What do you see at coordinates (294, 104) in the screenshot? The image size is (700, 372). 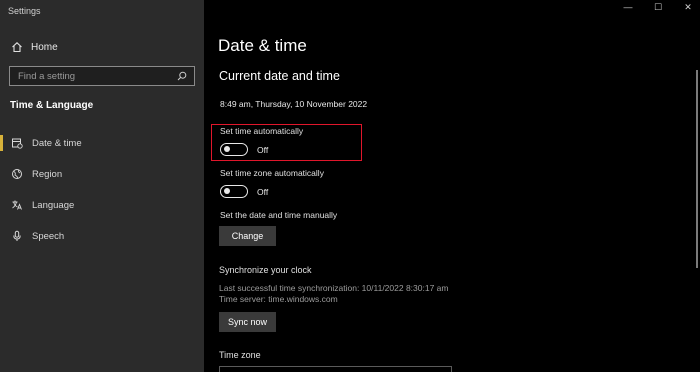 I see `current-date-value: 8:49 am, Thursday, 10 November 2022` at bounding box center [294, 104].